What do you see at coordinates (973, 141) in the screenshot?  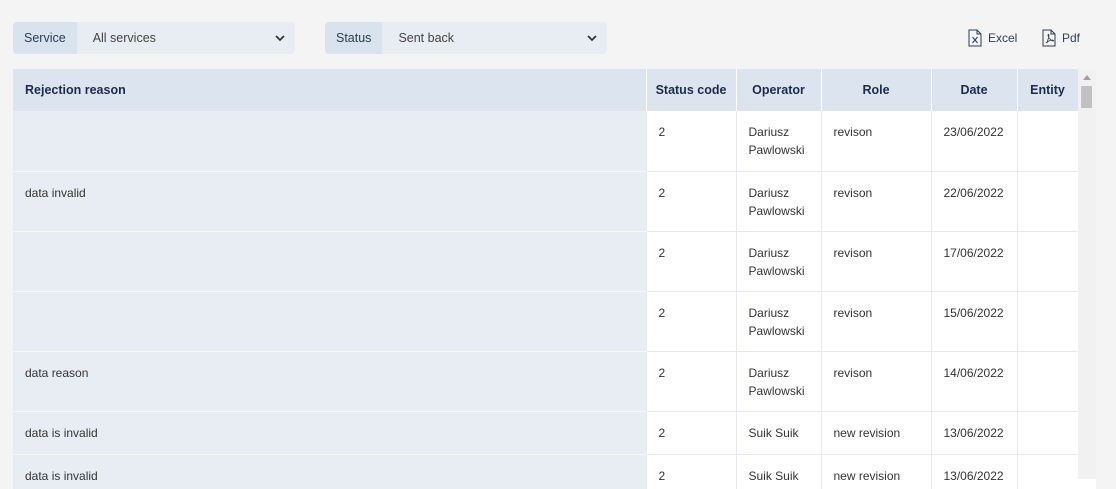 I see `cell-date: 23/06/2022` at bounding box center [973, 141].